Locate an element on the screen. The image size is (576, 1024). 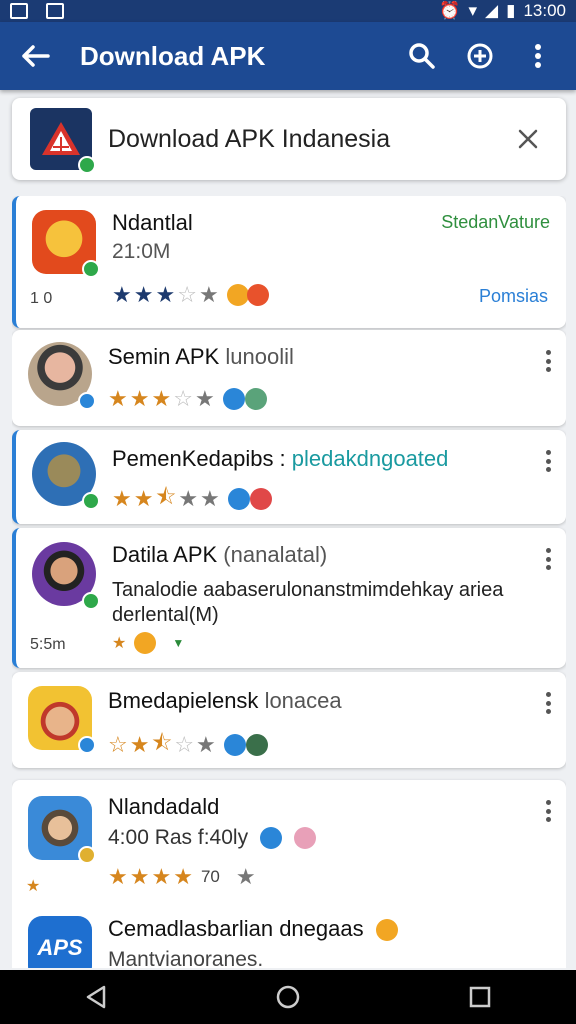
add-circle-icon is located at coordinates (480, 56).